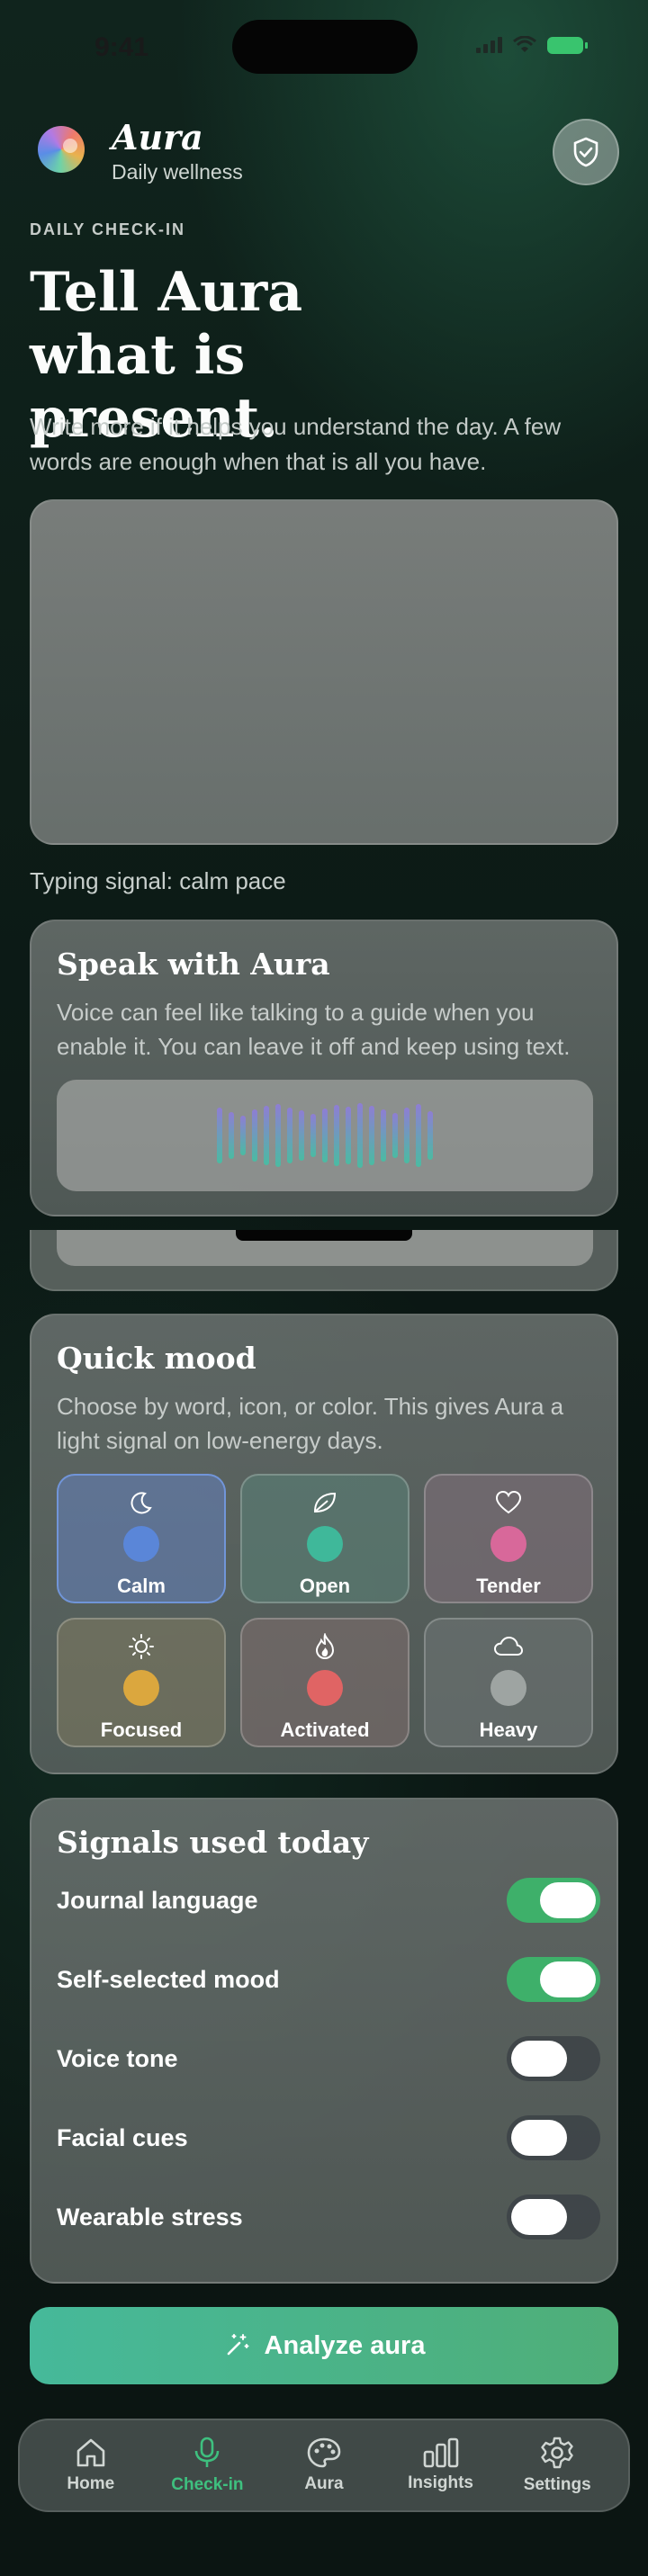  I want to click on wearable-stress-toggle, so click(553, 2217).